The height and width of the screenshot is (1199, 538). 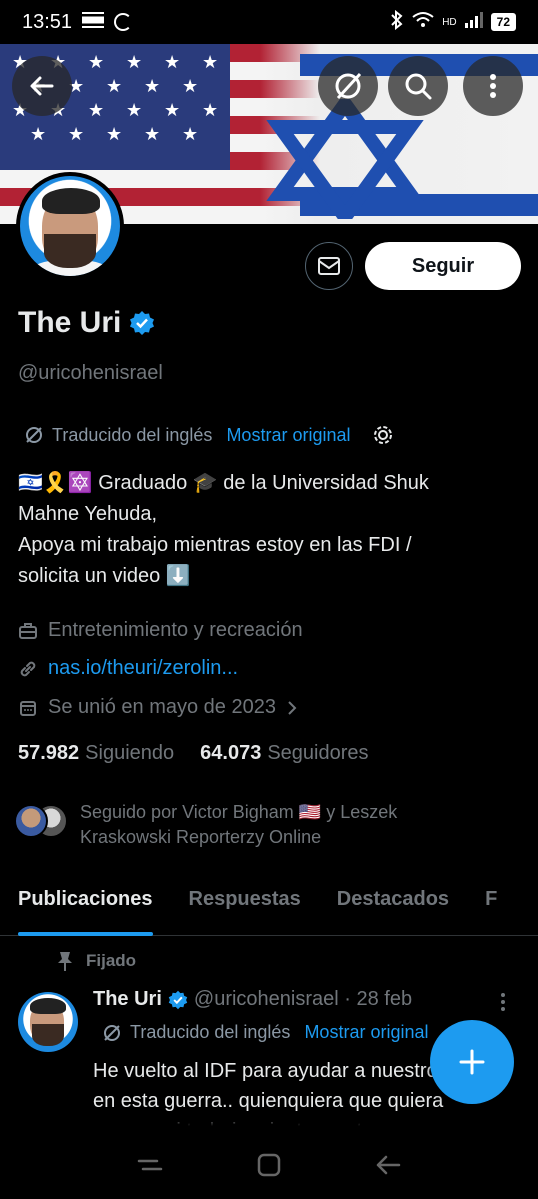 I want to click on message-button, so click(x=329, y=266).